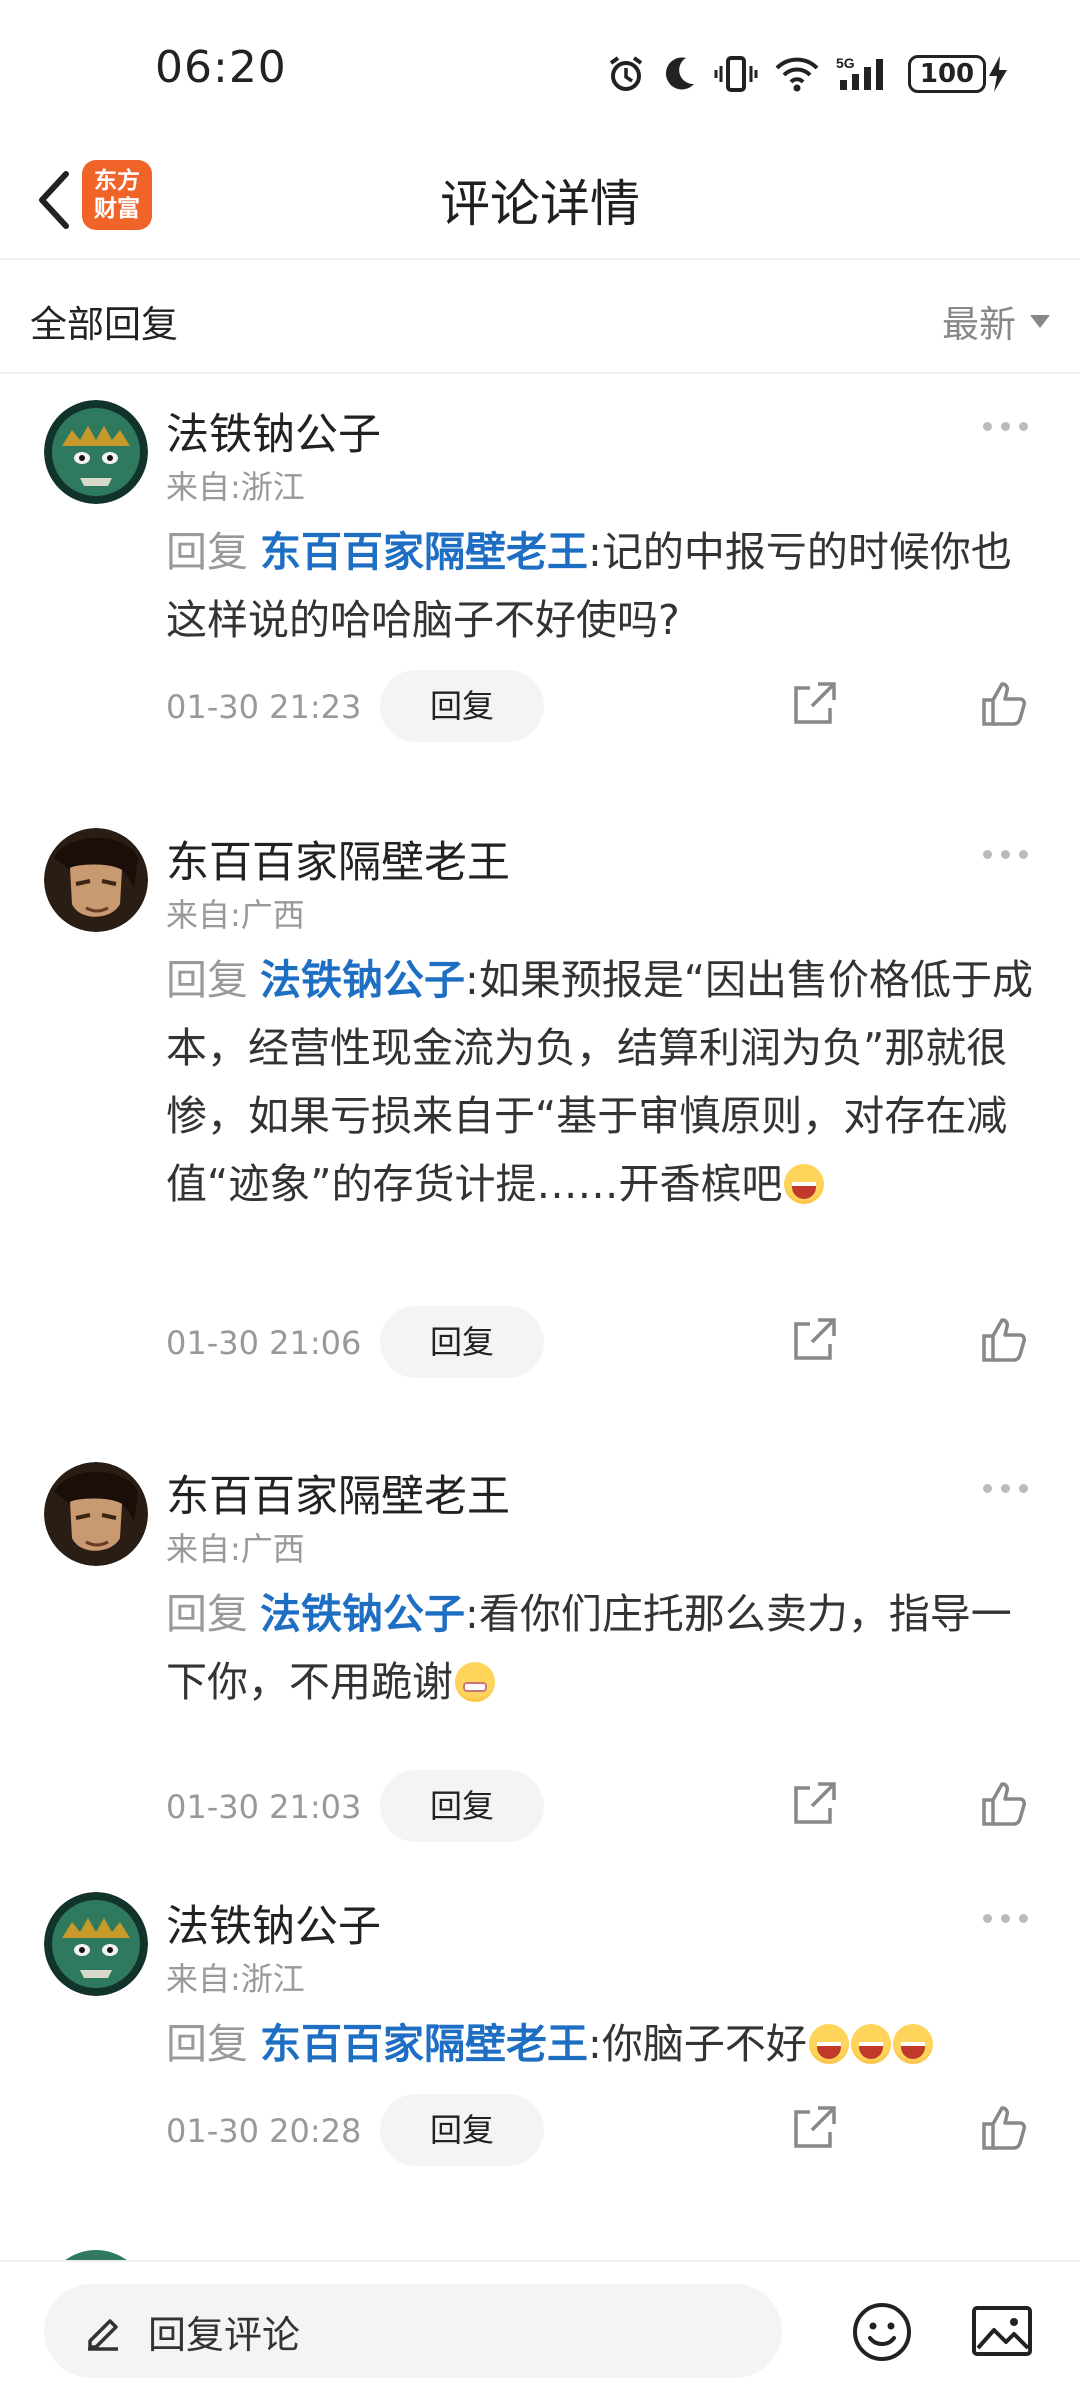 The image size is (1080, 2400). I want to click on status-bar: 06:20 5G 100, so click(540, 70).